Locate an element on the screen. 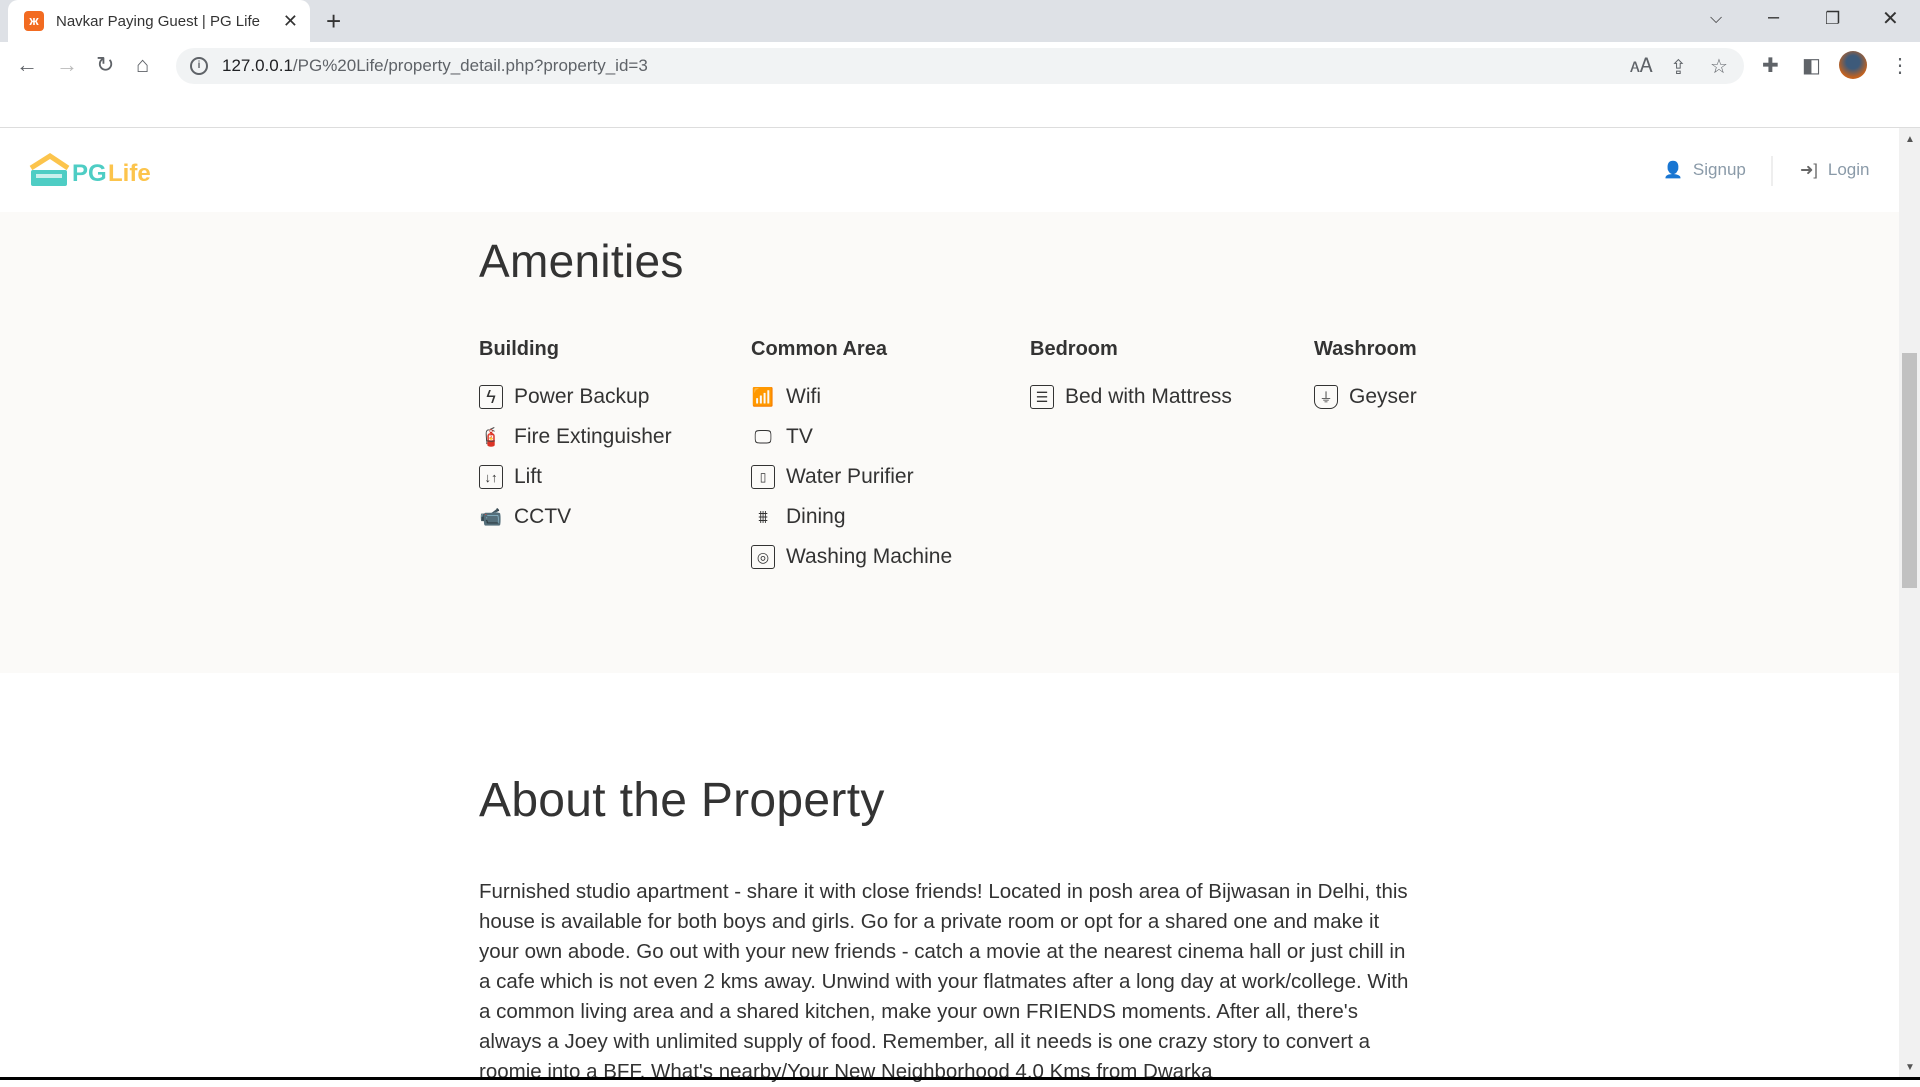  amenity-item: 🖵 TV is located at coordinates (851, 437).